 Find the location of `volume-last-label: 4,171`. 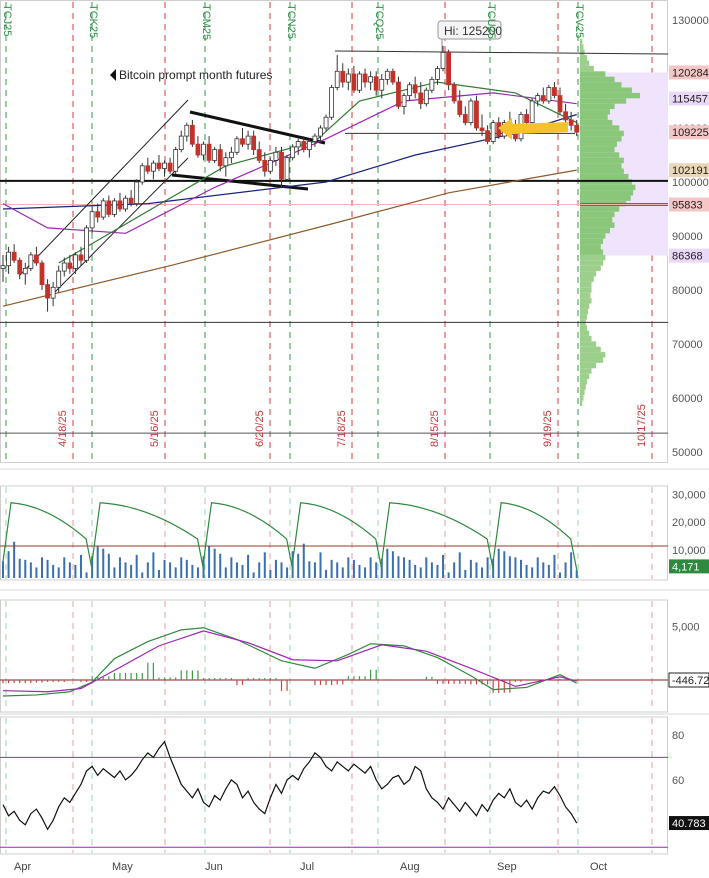

volume-last-label: 4,171 is located at coordinates (686, 567).